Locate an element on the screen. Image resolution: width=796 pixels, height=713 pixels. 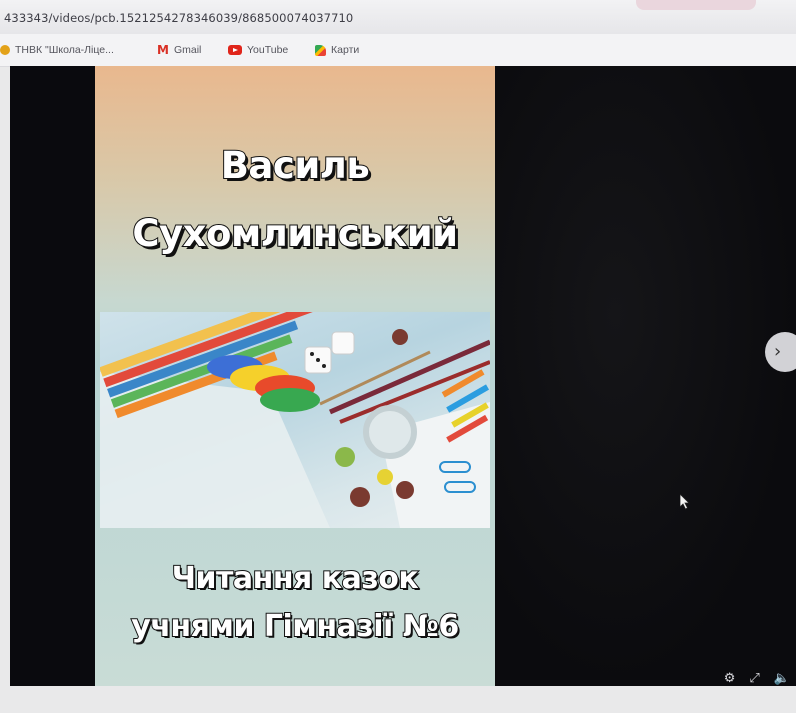
stationery-photo is located at coordinates (295, 420).